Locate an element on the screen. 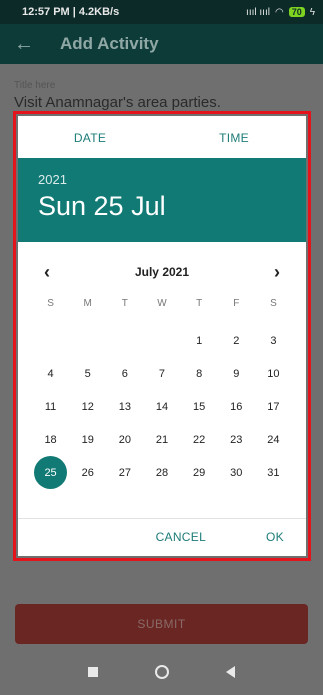 This screenshot has width=323, height=695. calendar-day: 18 is located at coordinates (50, 439).